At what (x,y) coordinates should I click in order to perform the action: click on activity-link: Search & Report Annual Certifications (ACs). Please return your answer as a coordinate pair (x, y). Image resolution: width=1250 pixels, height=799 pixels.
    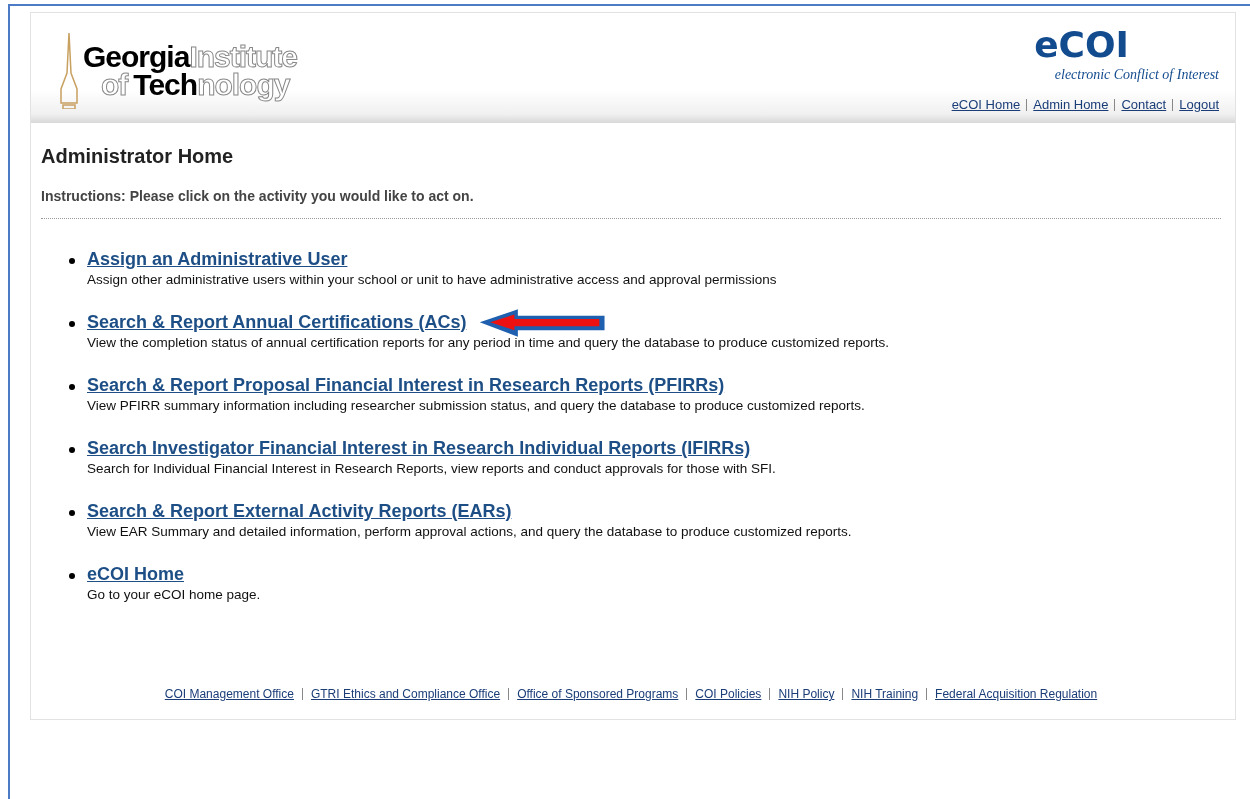
    Looking at the image, I should click on (277, 322).